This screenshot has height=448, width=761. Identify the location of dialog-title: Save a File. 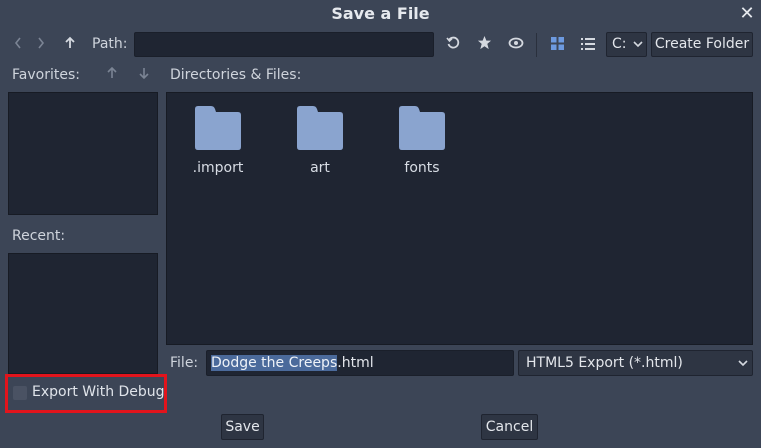
(380, 13).